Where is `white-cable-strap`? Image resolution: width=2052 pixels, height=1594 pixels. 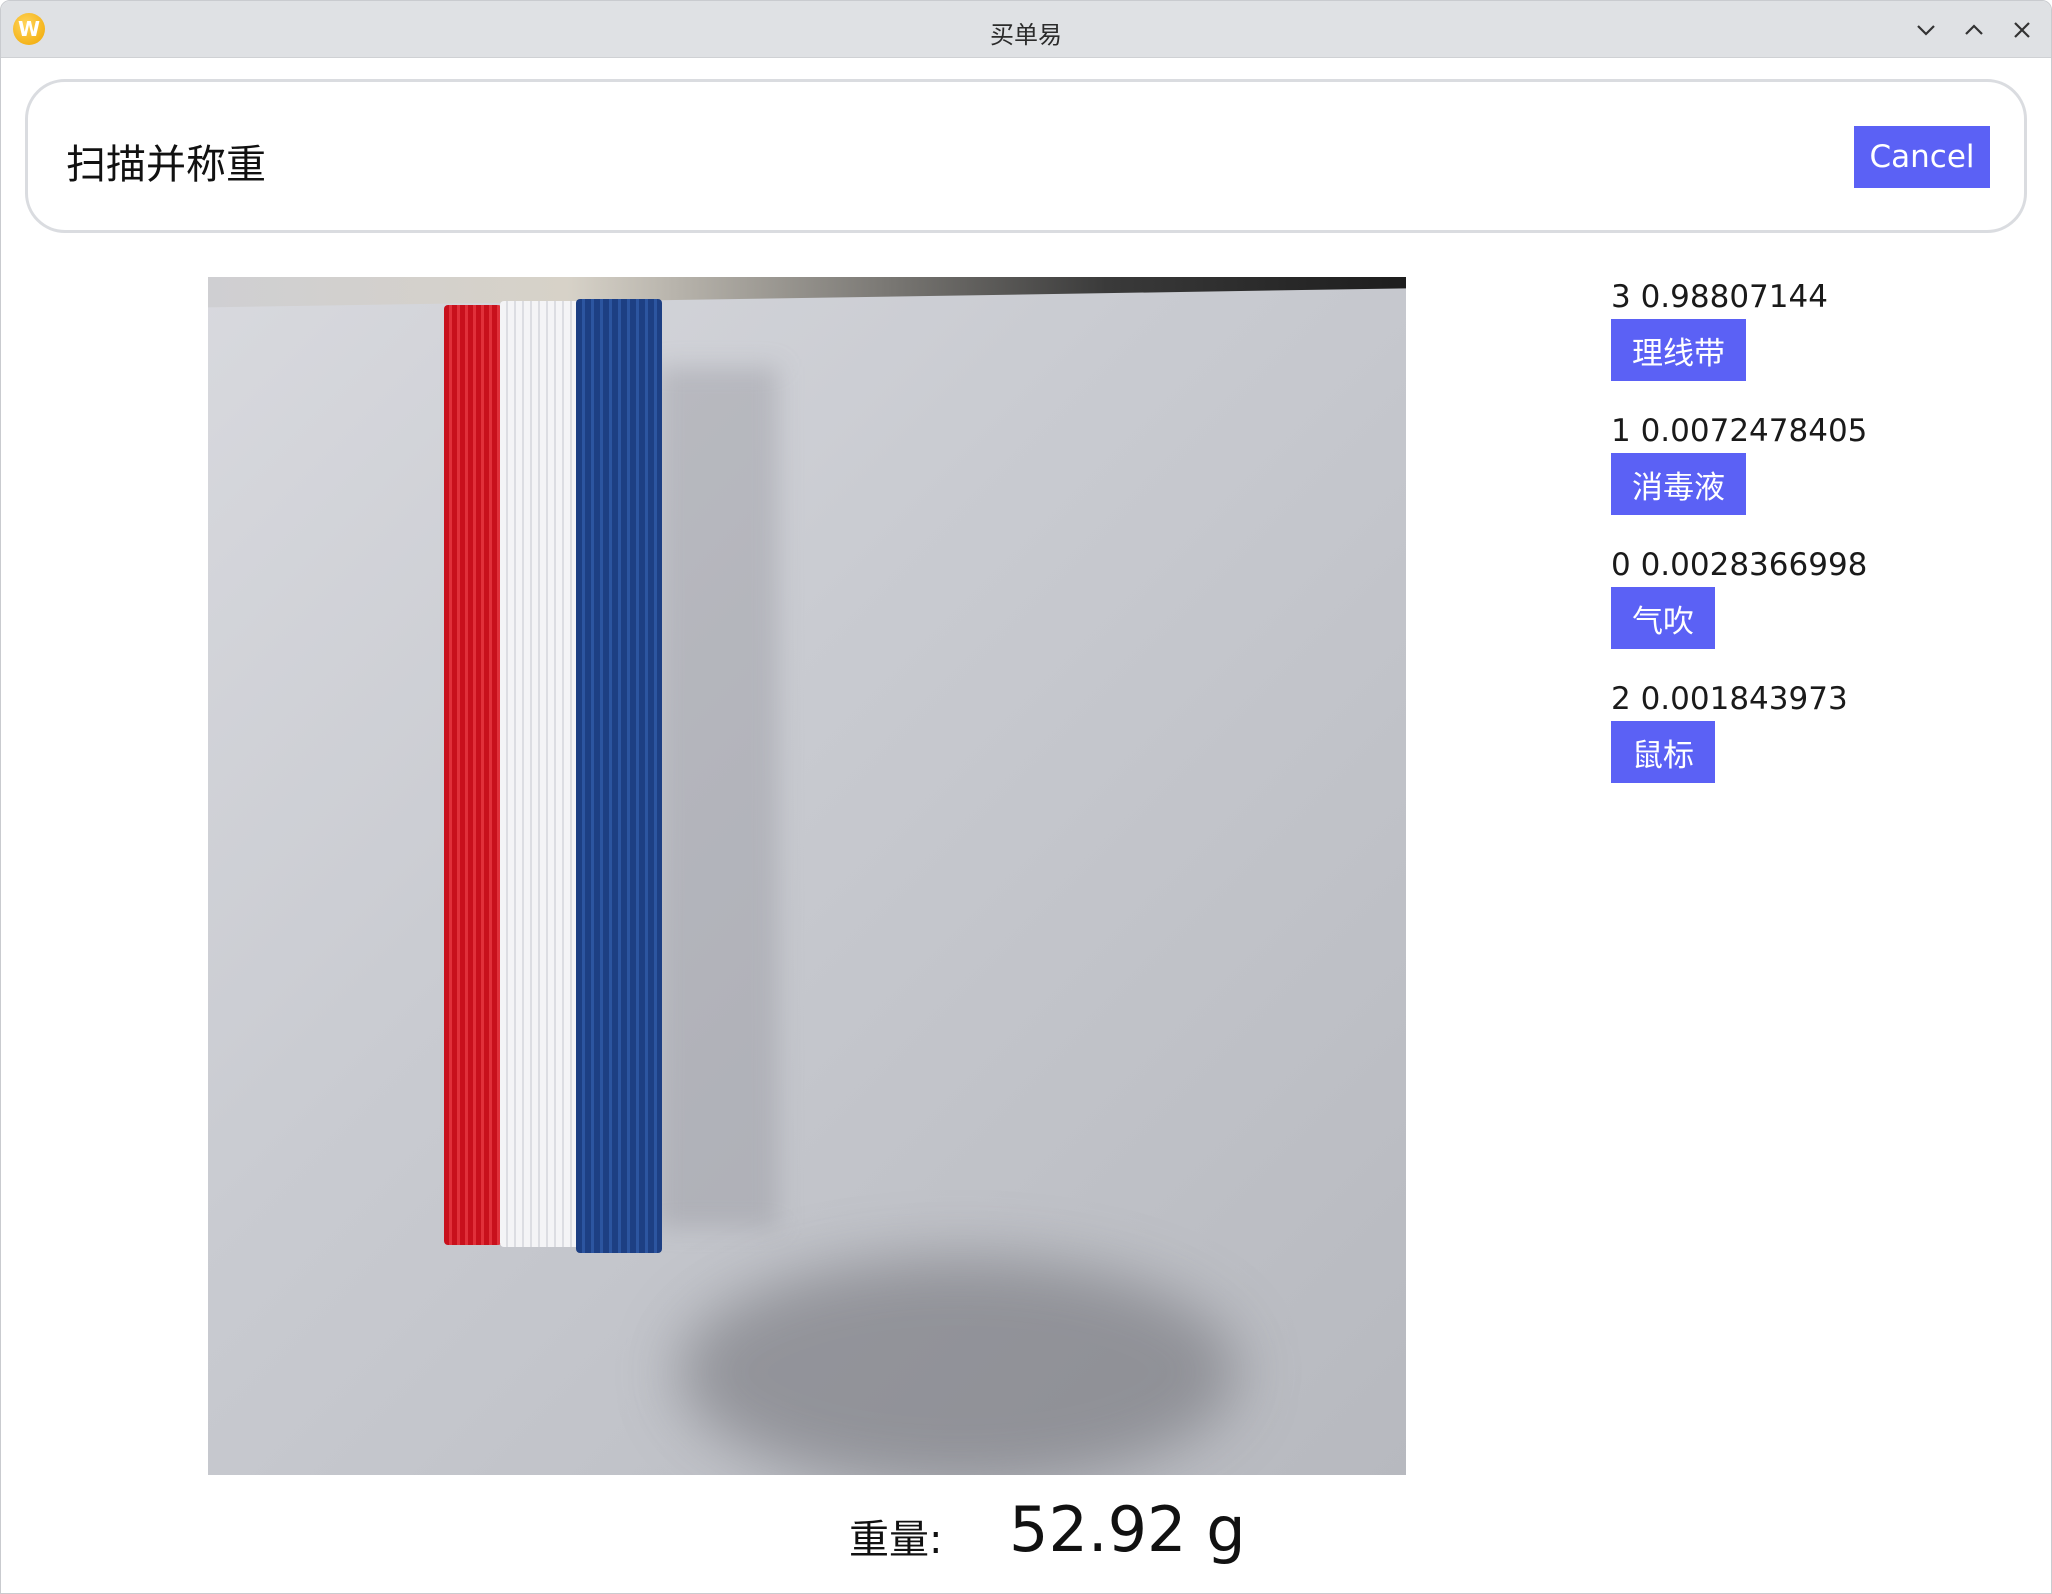
white-cable-strap is located at coordinates (541, 774).